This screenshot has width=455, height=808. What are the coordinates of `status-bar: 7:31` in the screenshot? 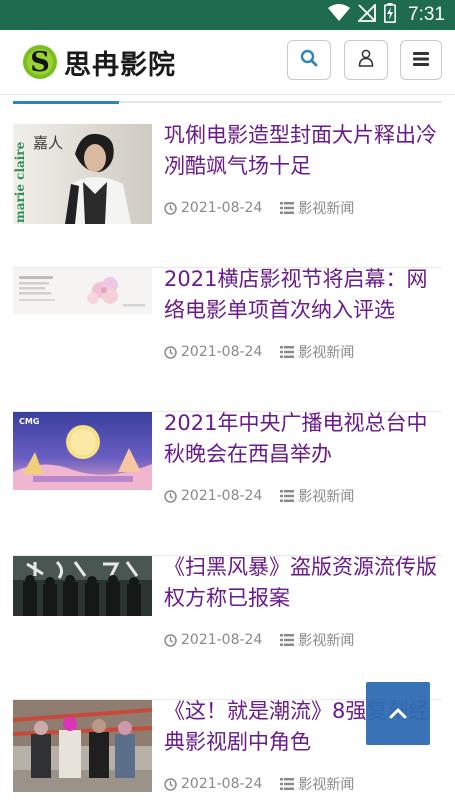 It's located at (227, 15).